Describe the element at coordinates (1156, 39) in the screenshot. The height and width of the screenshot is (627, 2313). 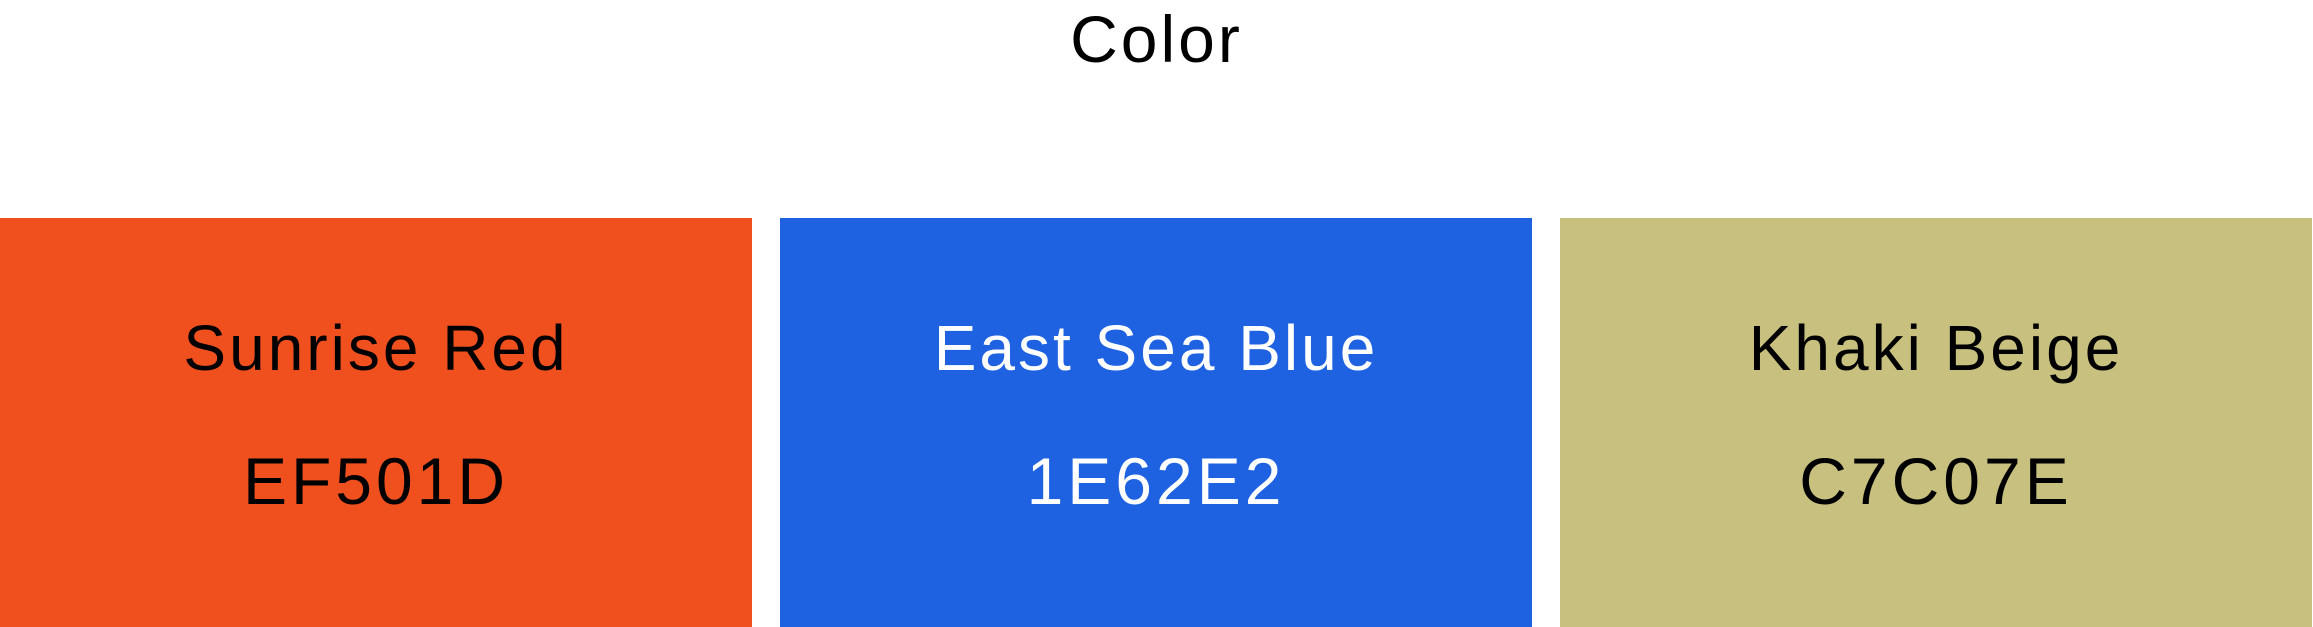
I see `page-title: Color` at that location.